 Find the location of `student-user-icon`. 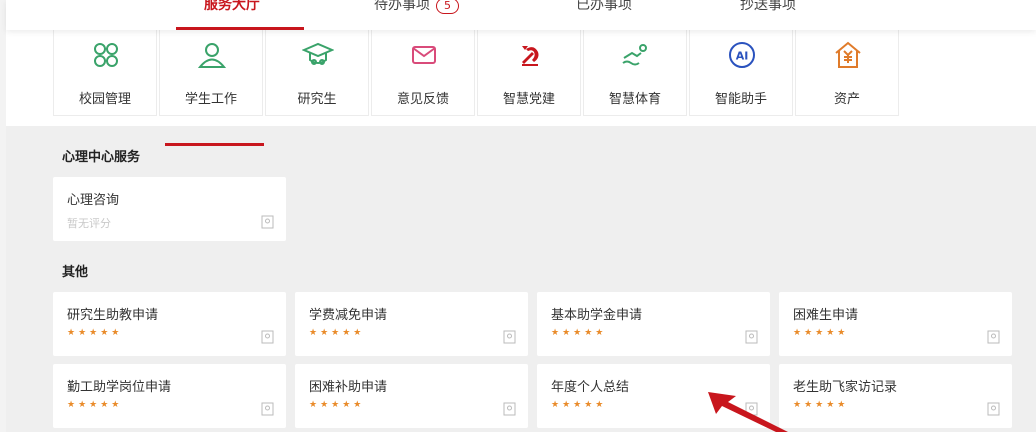

student-user-icon is located at coordinates (212, 55).